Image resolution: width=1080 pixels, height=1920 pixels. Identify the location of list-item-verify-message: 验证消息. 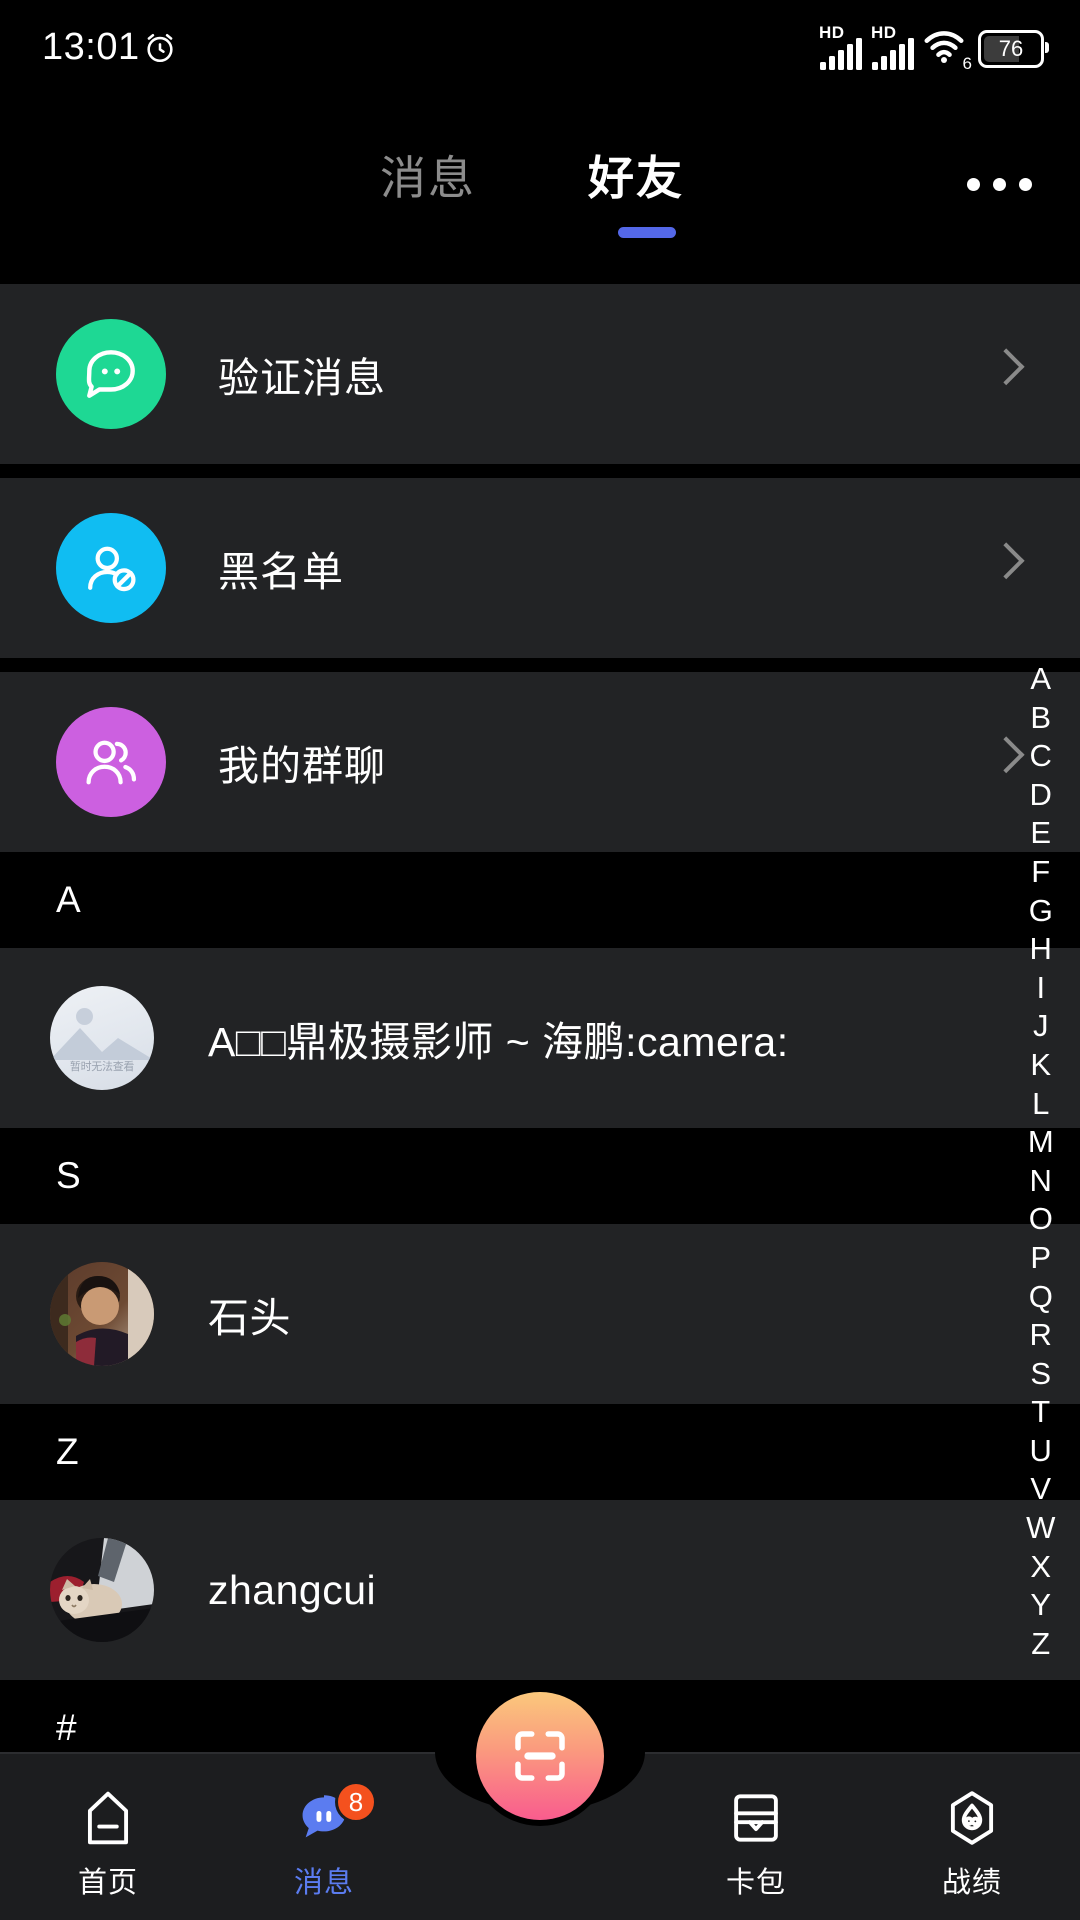
(540, 374).